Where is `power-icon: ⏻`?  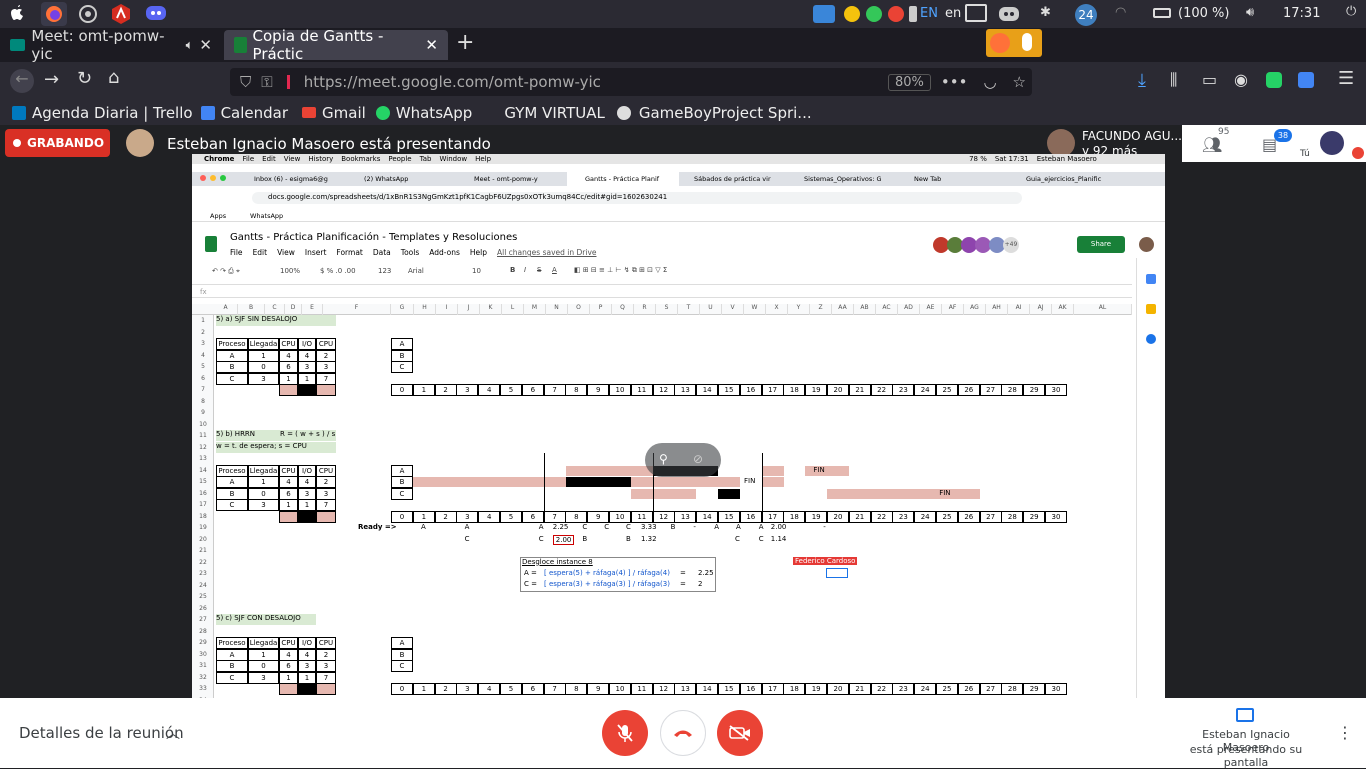
power-icon: ⏻ is located at coordinates (1351, 11).